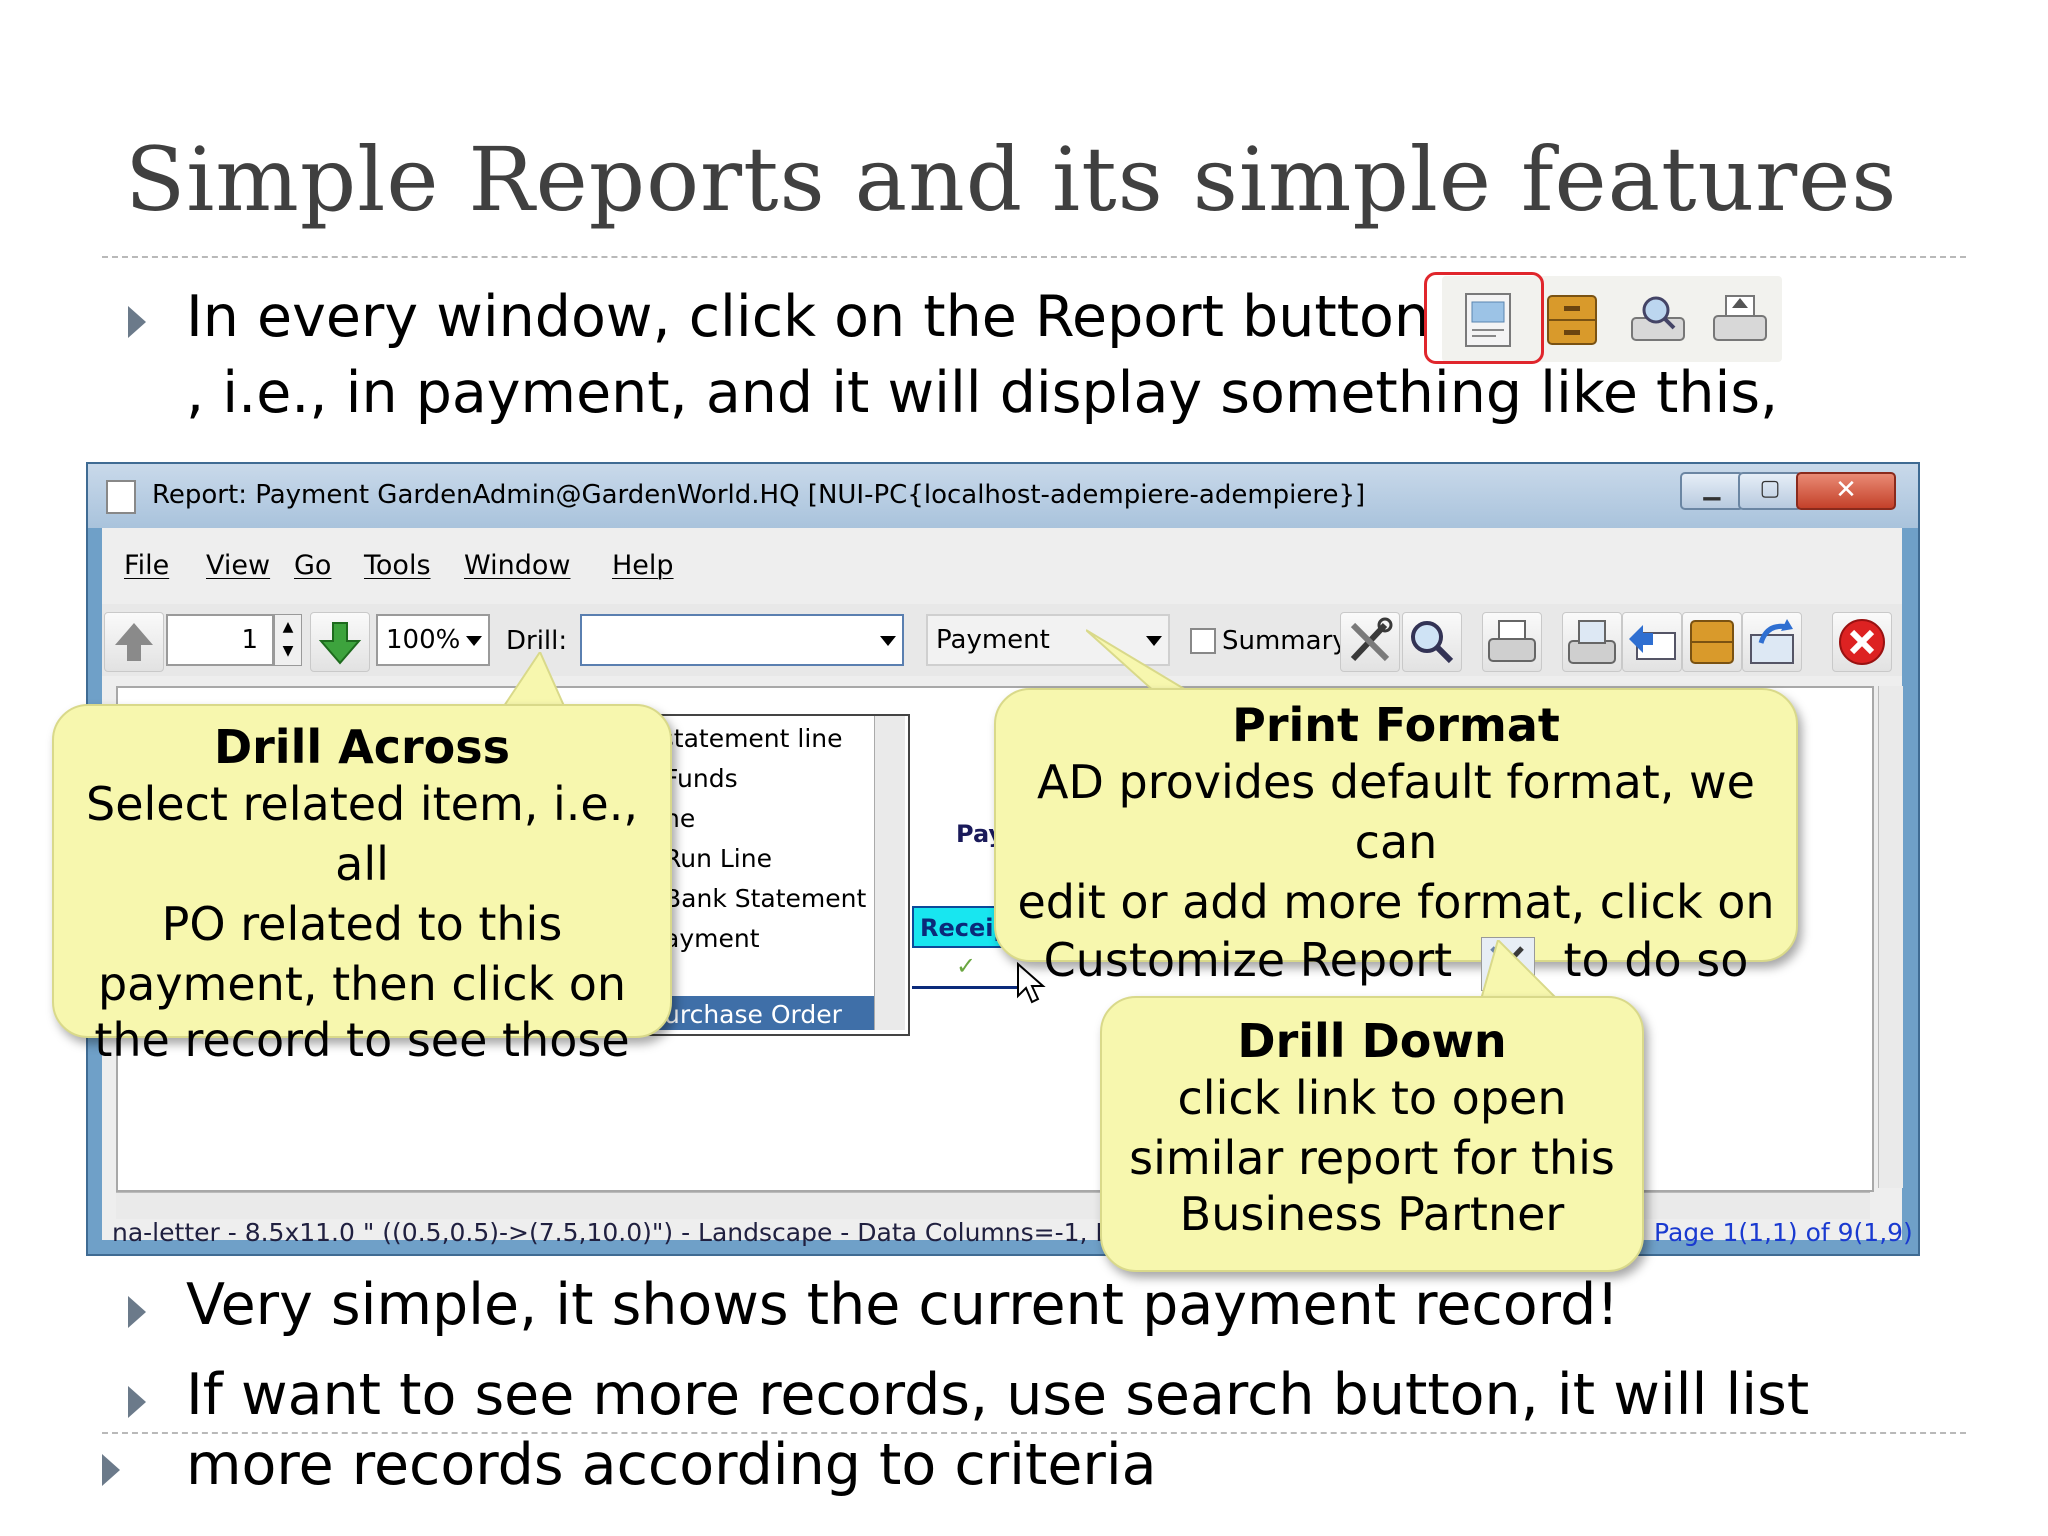  I want to click on archive-icon, so click(1572, 320).